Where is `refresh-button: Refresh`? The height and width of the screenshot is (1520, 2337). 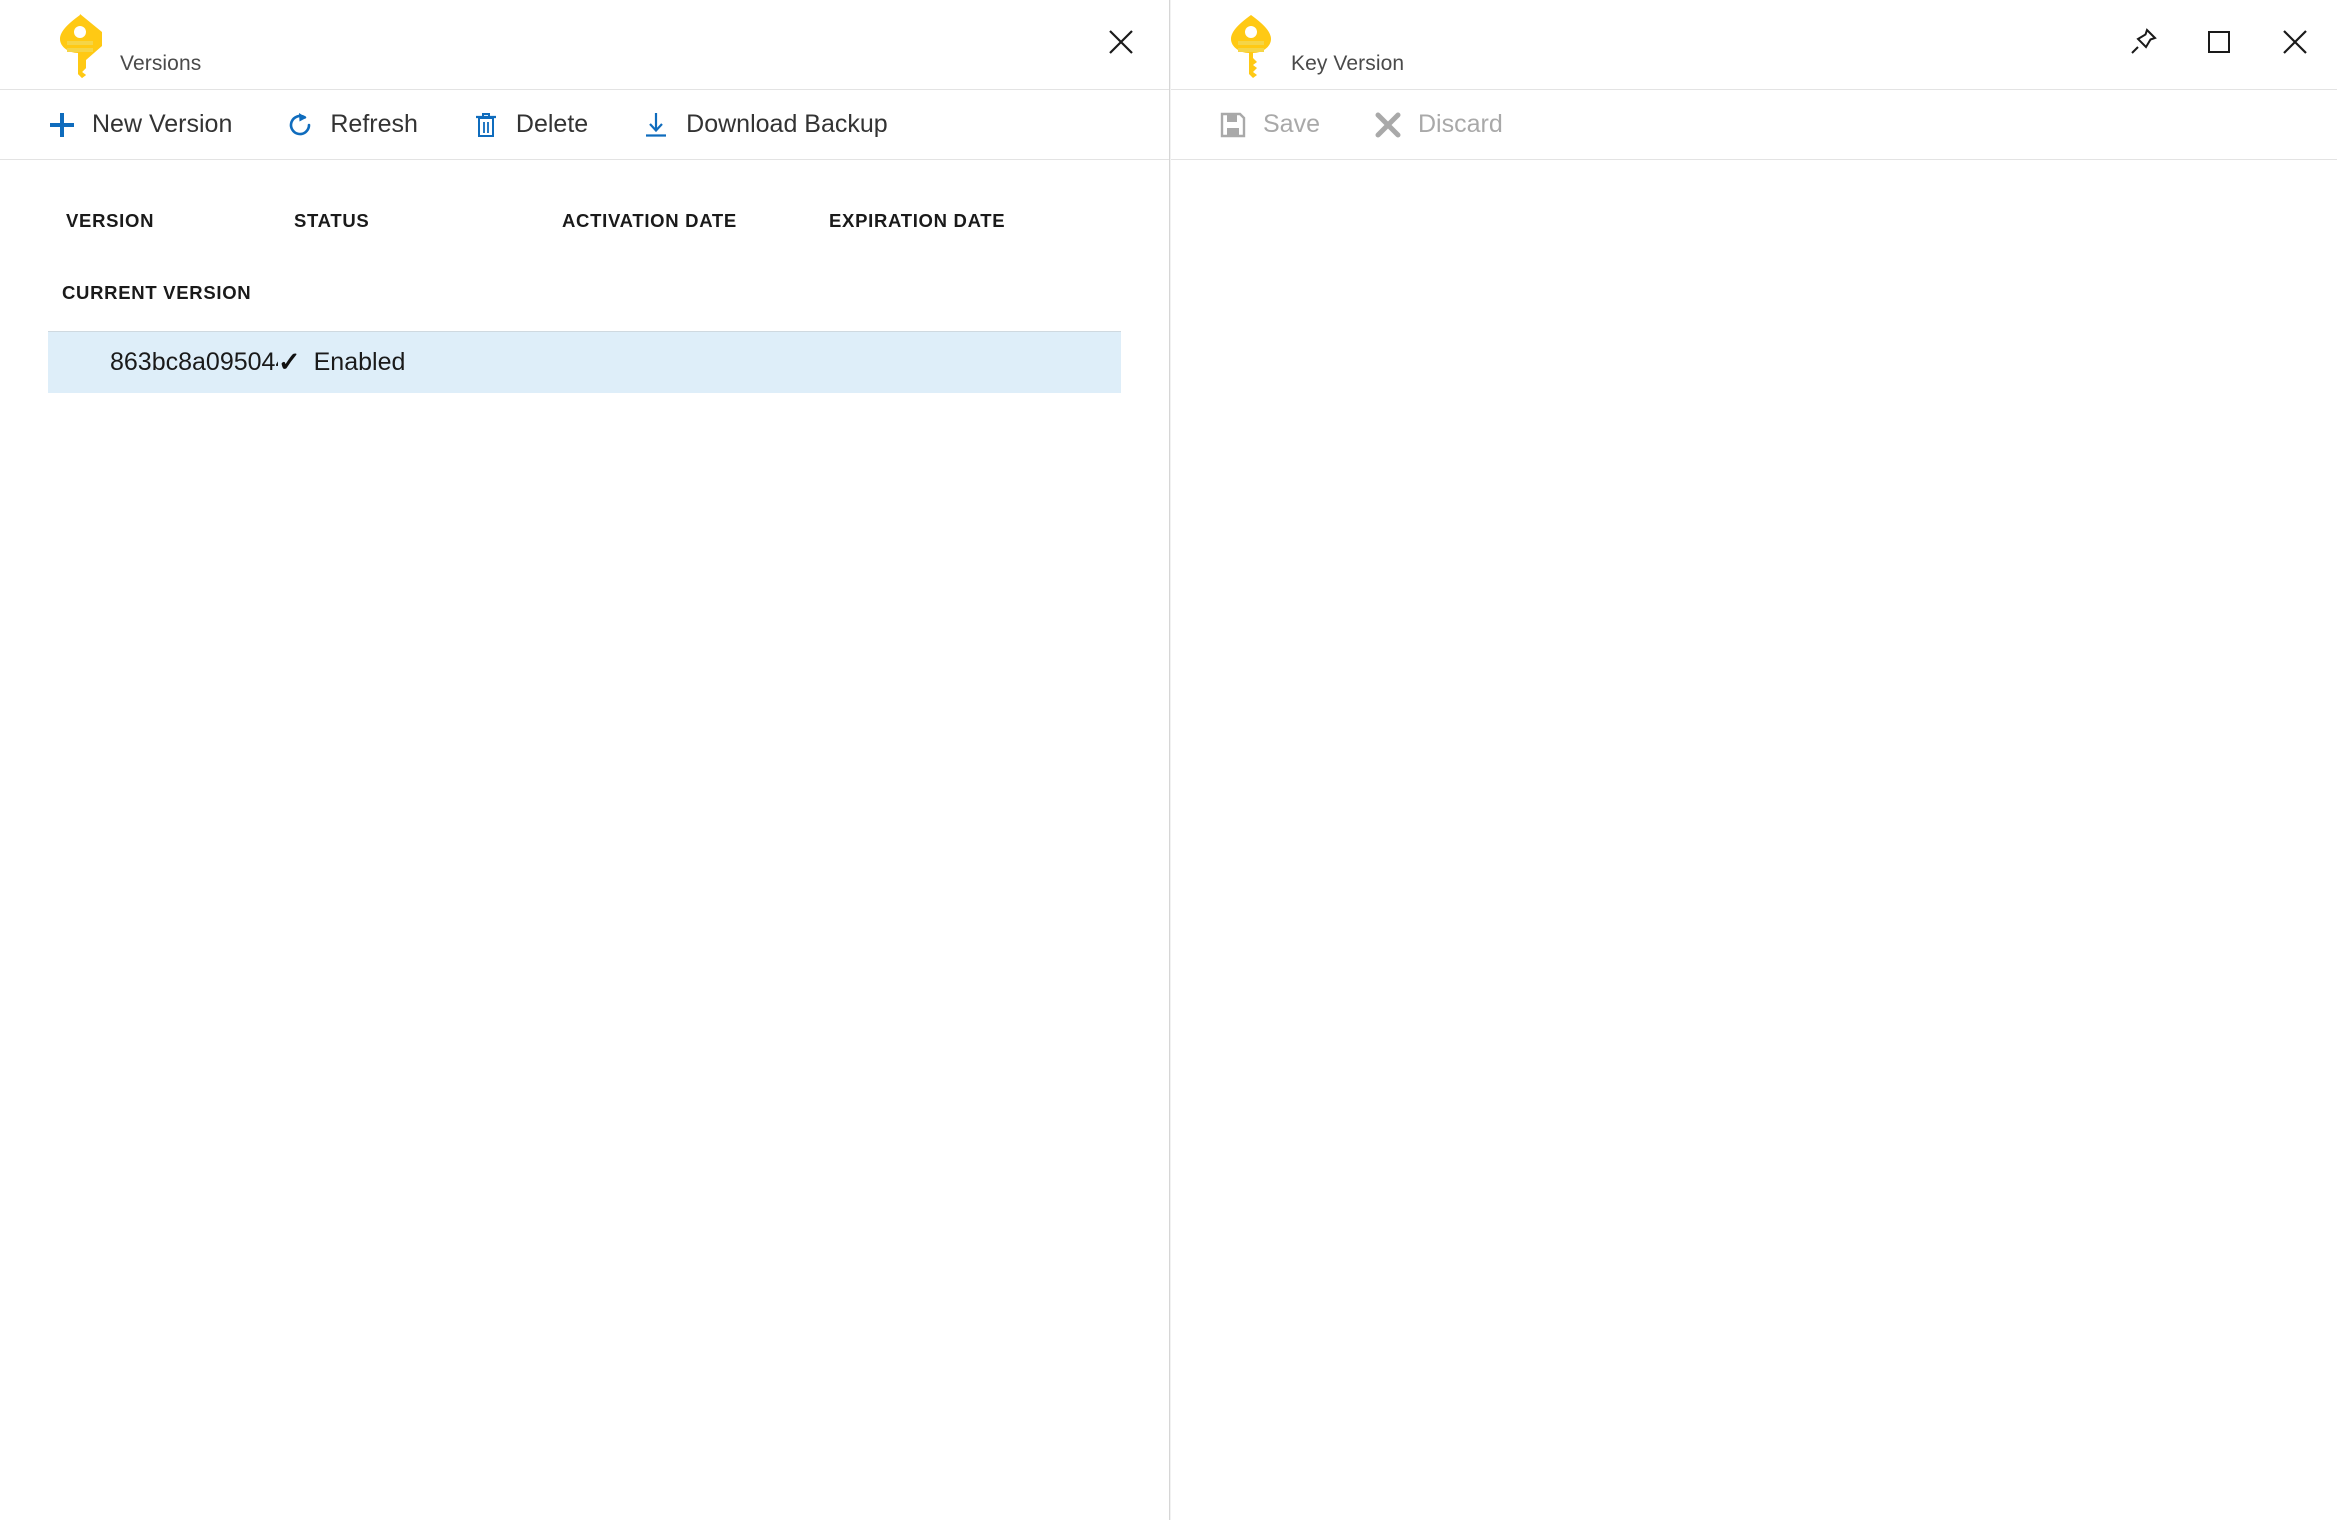
refresh-button: Refresh is located at coordinates (364, 125).